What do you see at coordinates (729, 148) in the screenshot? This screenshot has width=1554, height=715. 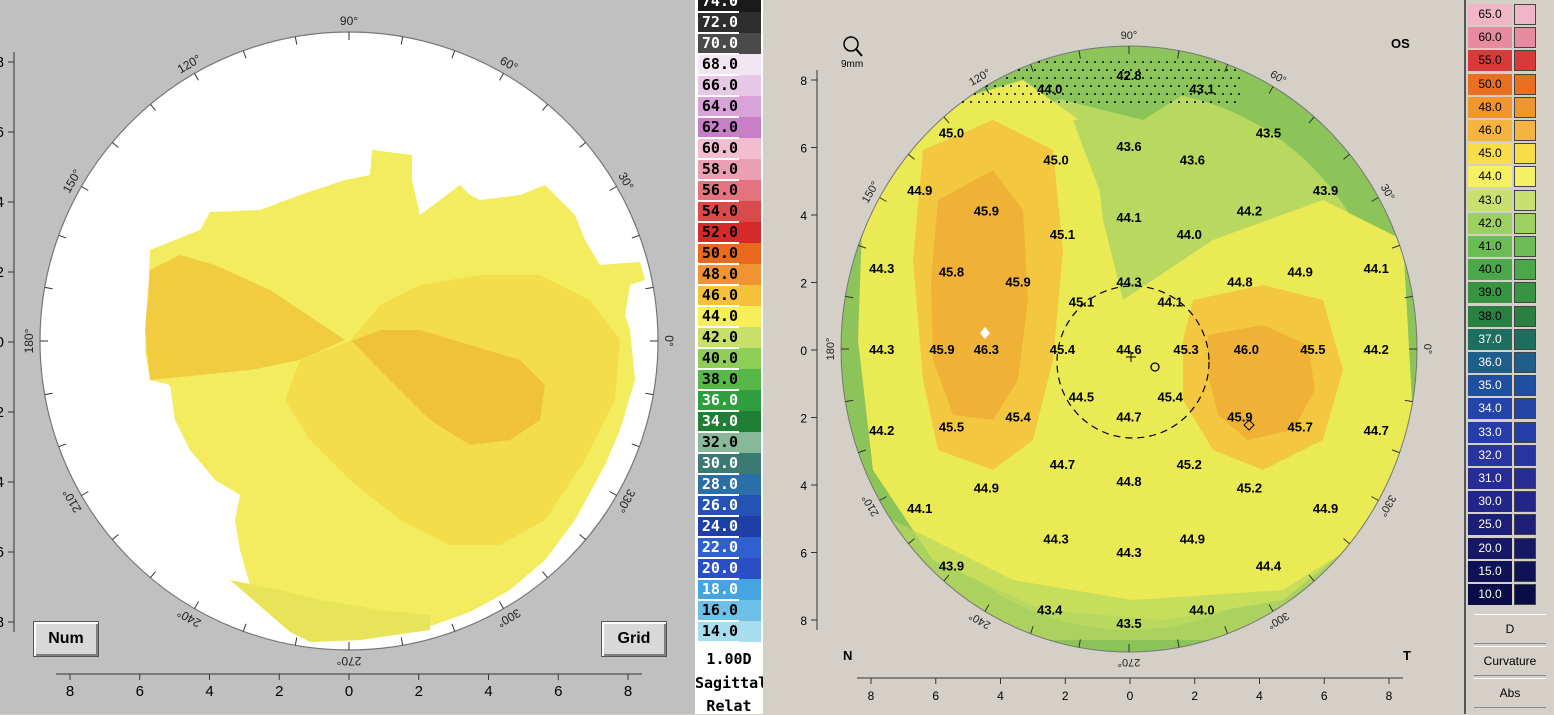 I see `left-scale-entry: 60.0` at bounding box center [729, 148].